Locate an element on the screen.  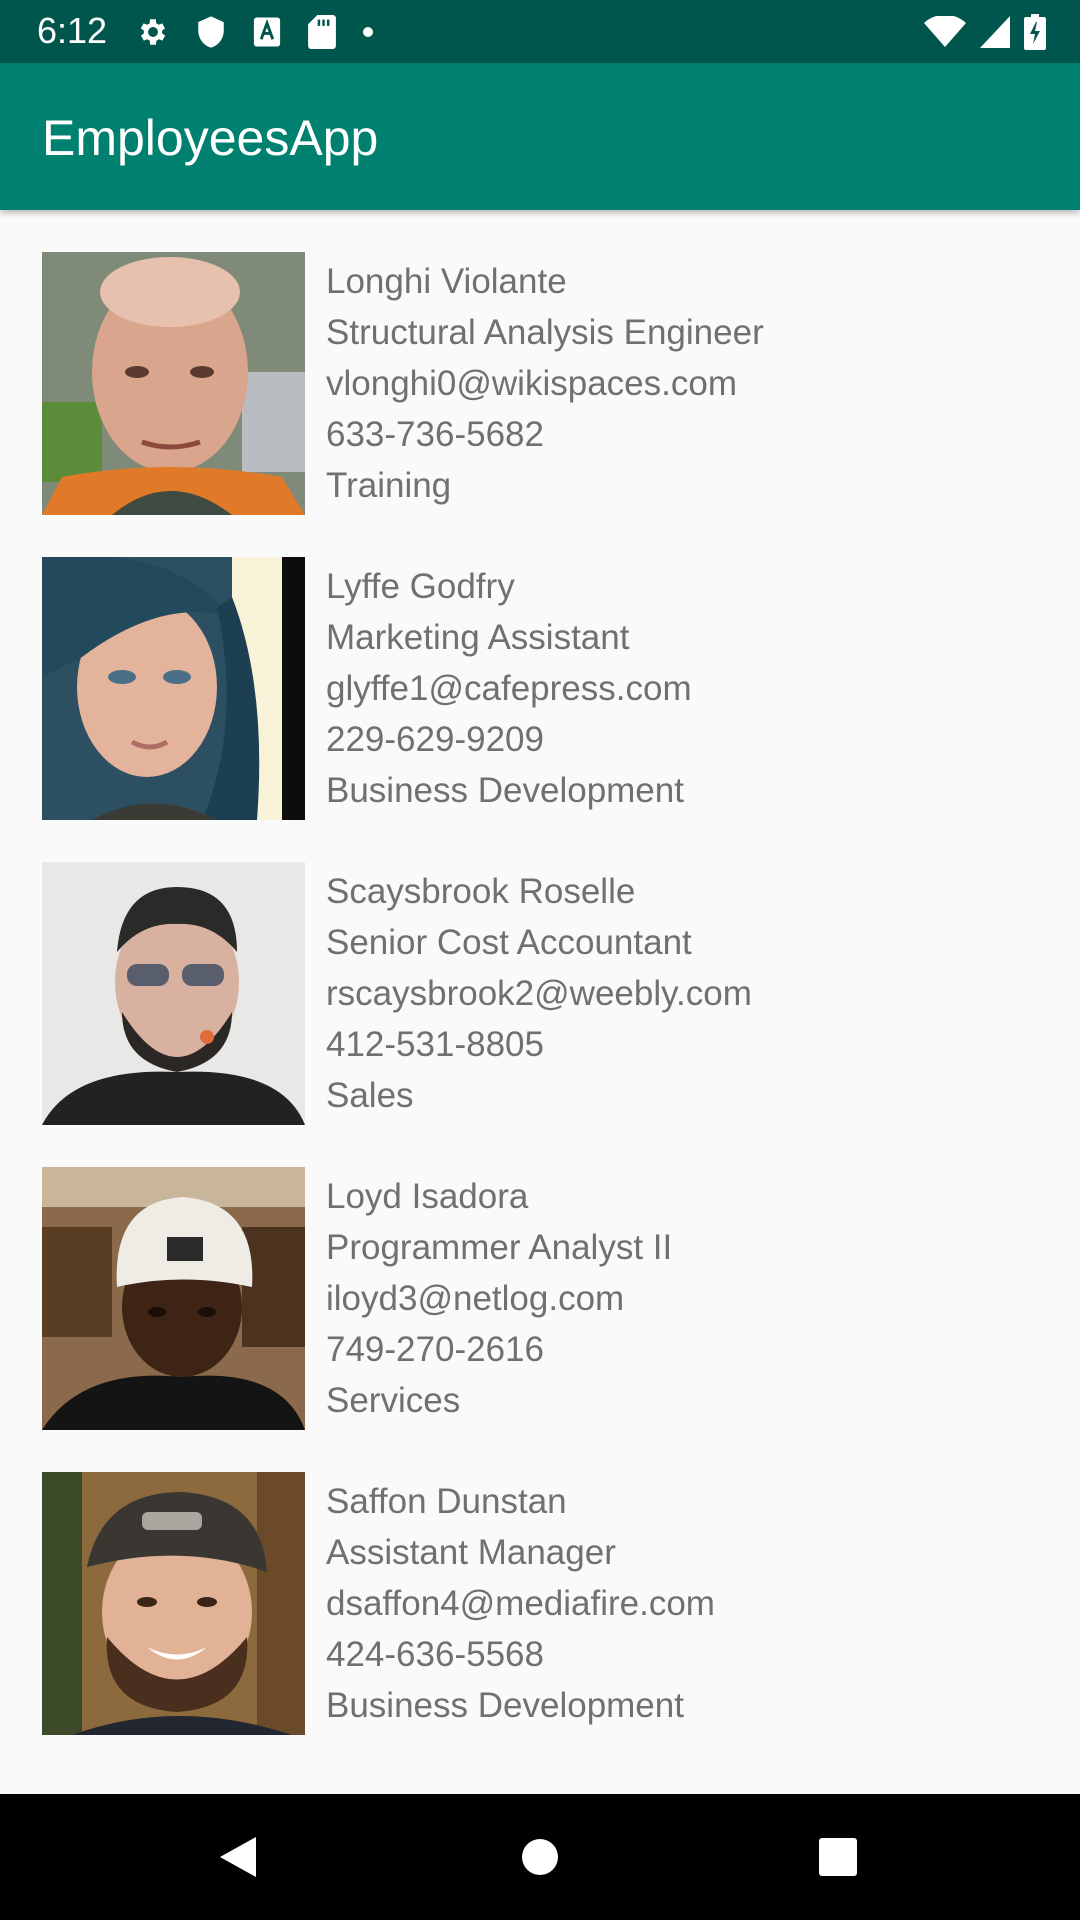
status-notification-icons is located at coordinates (255, 32).